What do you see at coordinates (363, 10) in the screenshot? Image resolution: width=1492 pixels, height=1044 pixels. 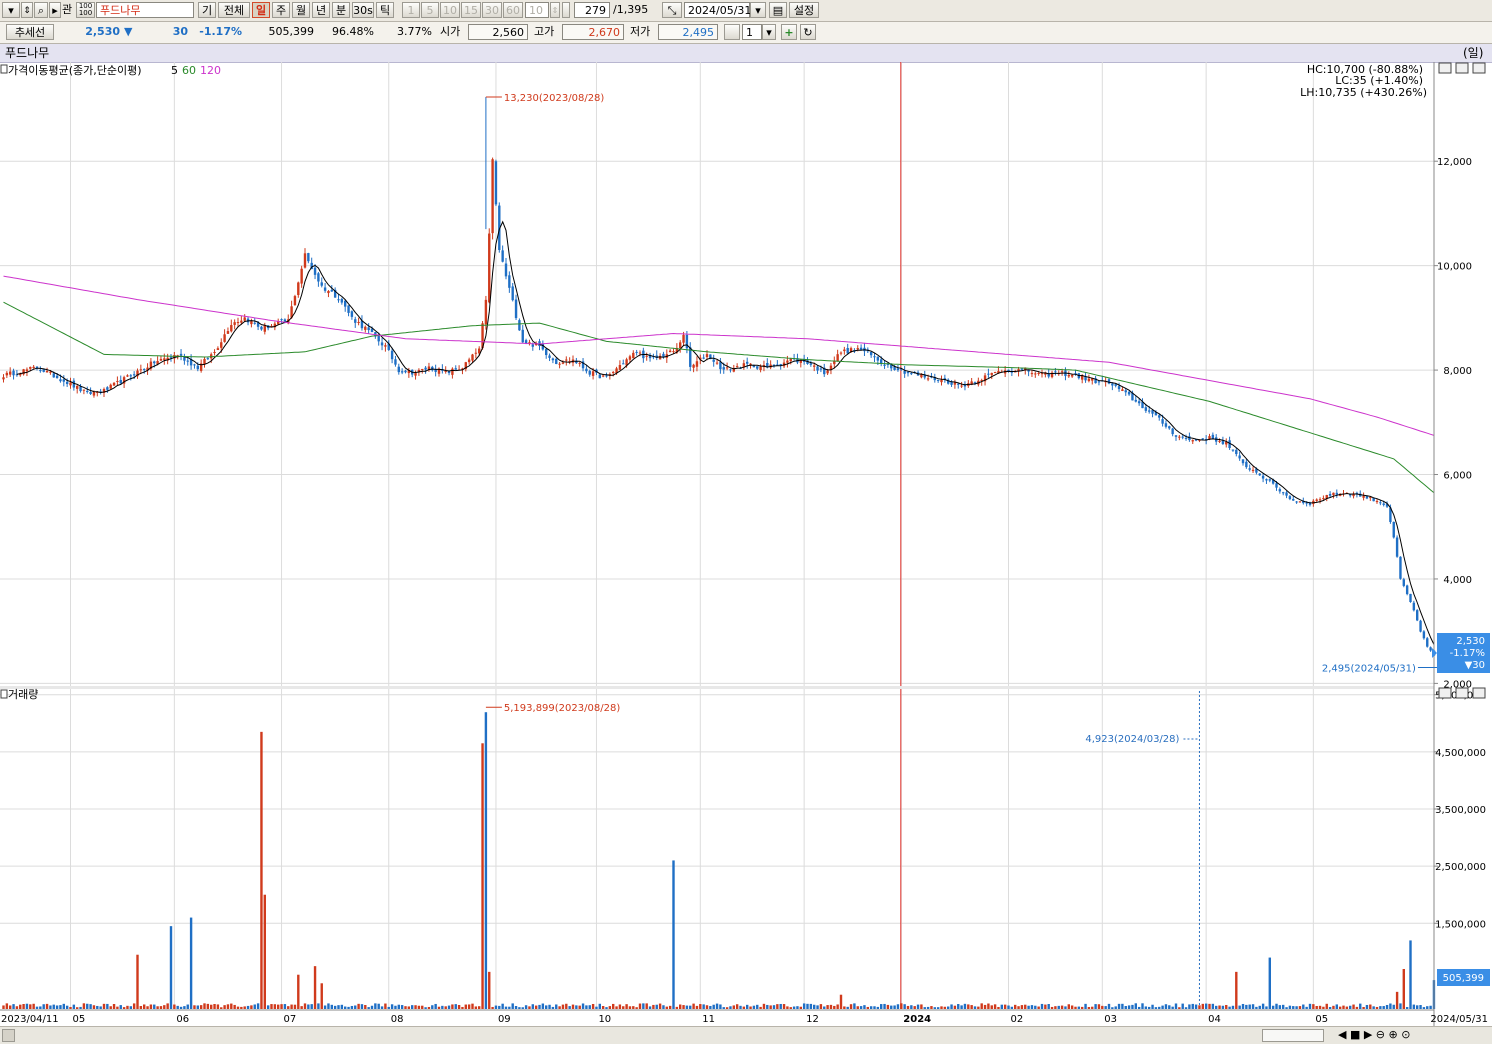 I see `tab-period-30s: 30s` at bounding box center [363, 10].